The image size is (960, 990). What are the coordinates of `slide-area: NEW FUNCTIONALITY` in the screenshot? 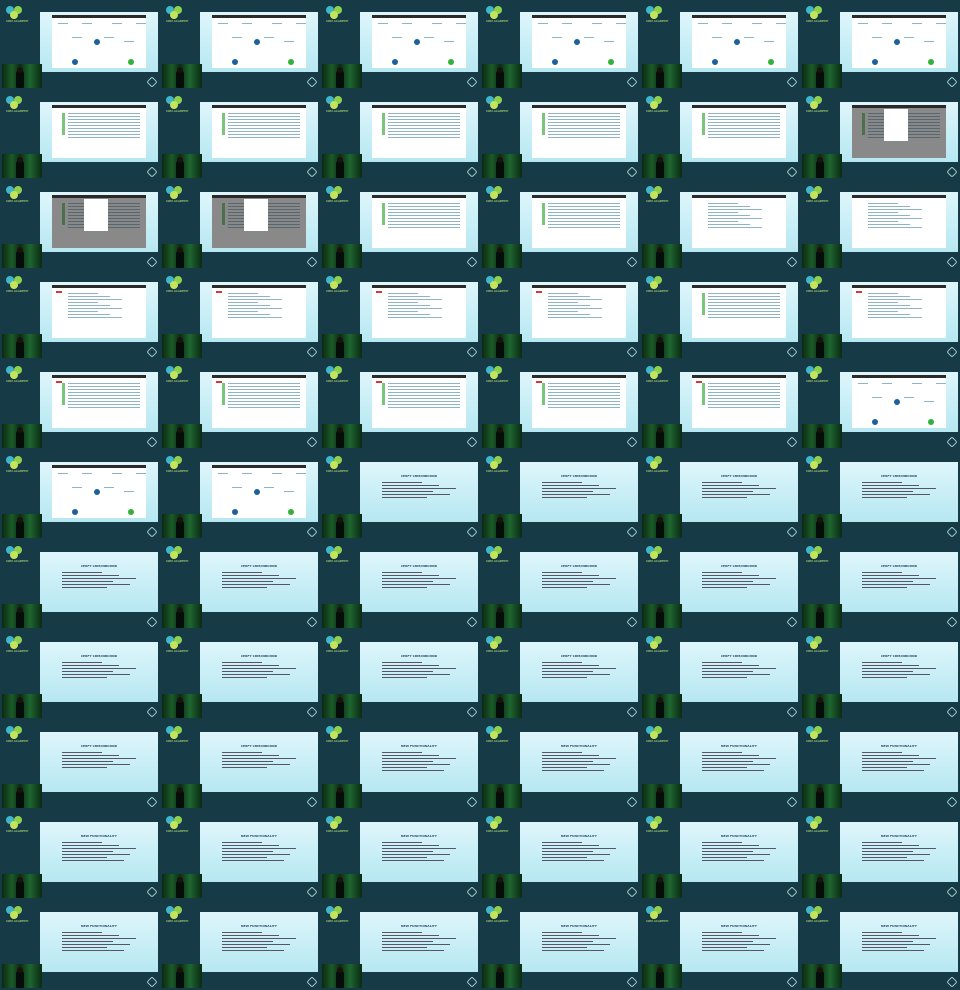 It's located at (739, 762).